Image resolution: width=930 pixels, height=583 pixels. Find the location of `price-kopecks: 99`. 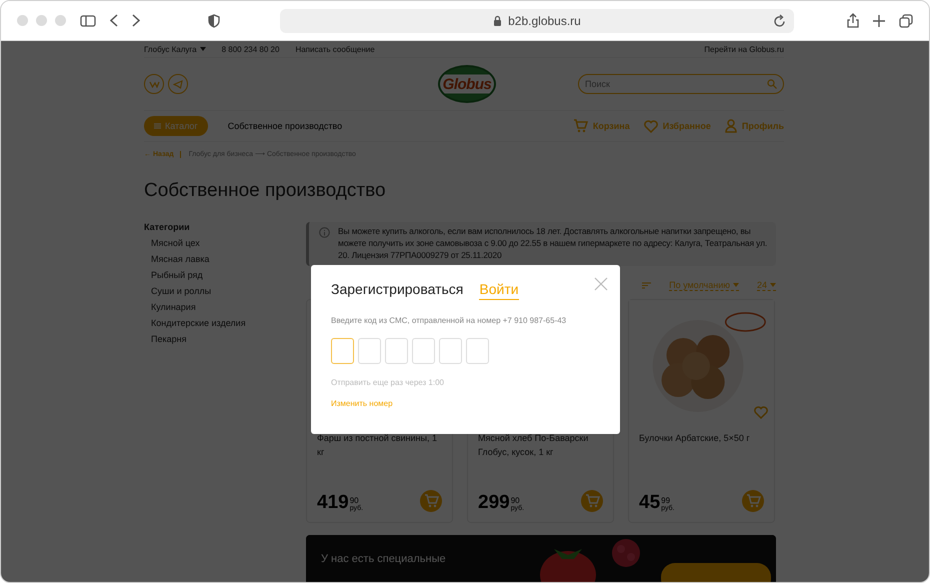

price-kopecks: 99 is located at coordinates (665, 501).